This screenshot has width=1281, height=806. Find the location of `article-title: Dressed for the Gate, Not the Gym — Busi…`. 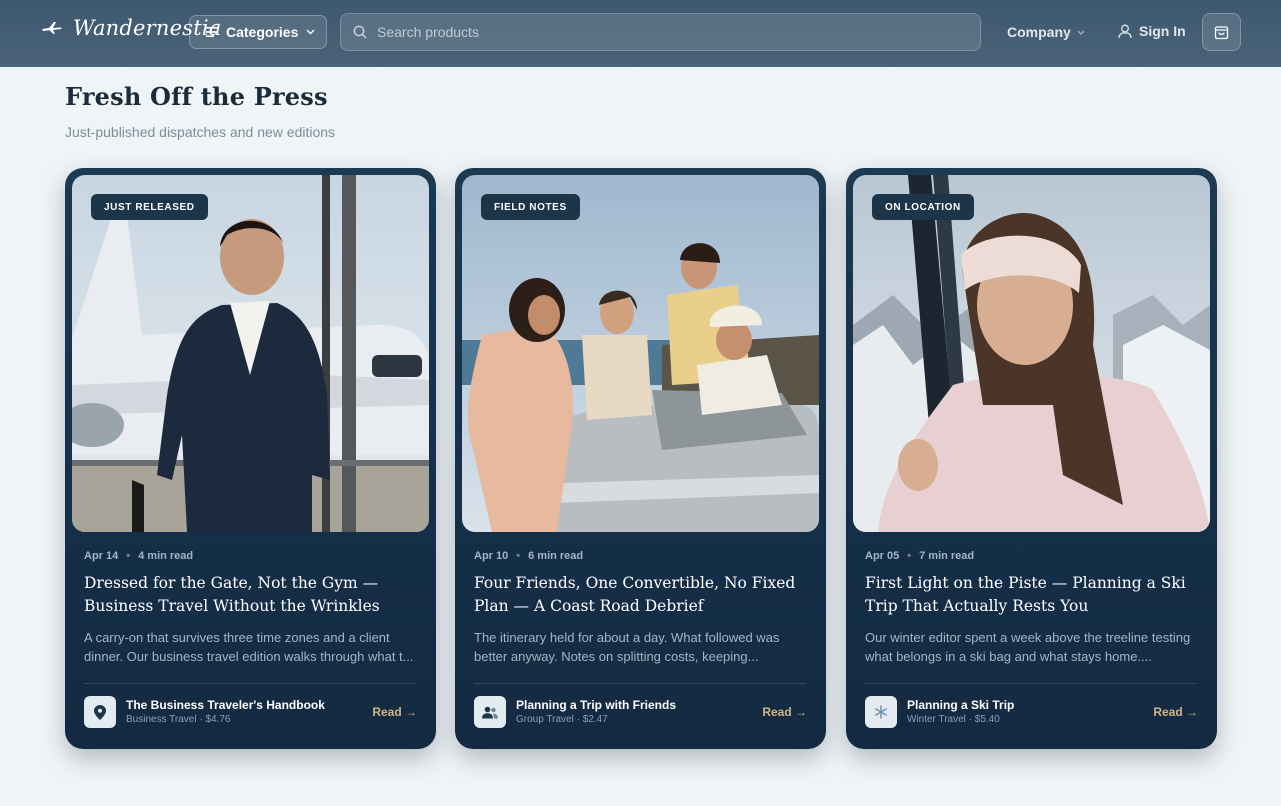

article-title: Dressed for the Gate, Not the Gym — Busi… is located at coordinates (251, 595).